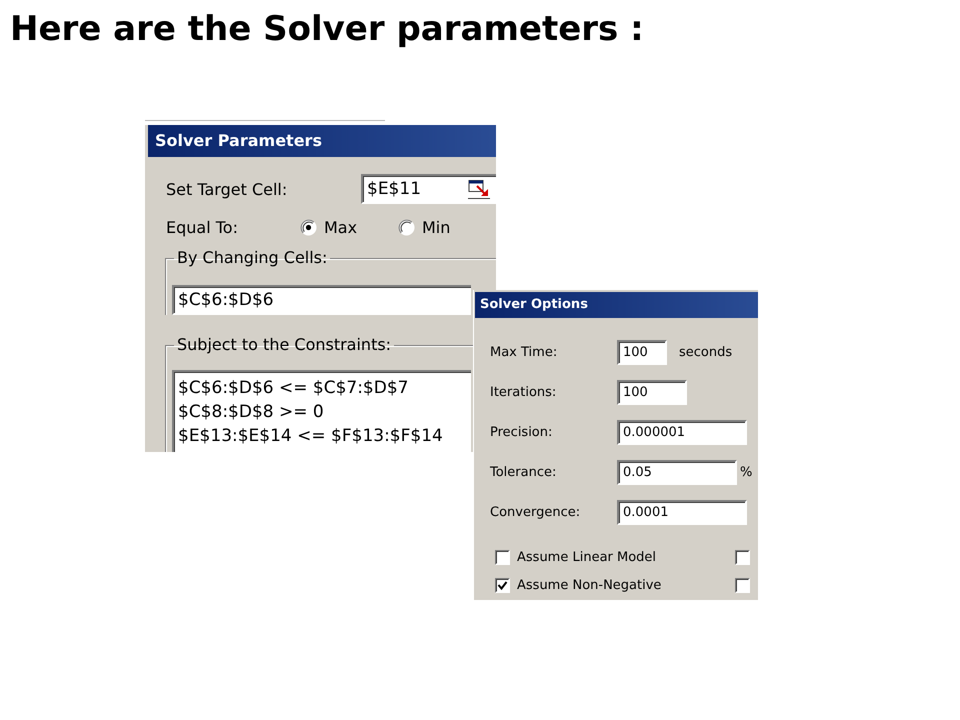 This screenshot has width=960, height=720. What do you see at coordinates (677, 472) in the screenshot?
I see `input-field: 0.05` at bounding box center [677, 472].